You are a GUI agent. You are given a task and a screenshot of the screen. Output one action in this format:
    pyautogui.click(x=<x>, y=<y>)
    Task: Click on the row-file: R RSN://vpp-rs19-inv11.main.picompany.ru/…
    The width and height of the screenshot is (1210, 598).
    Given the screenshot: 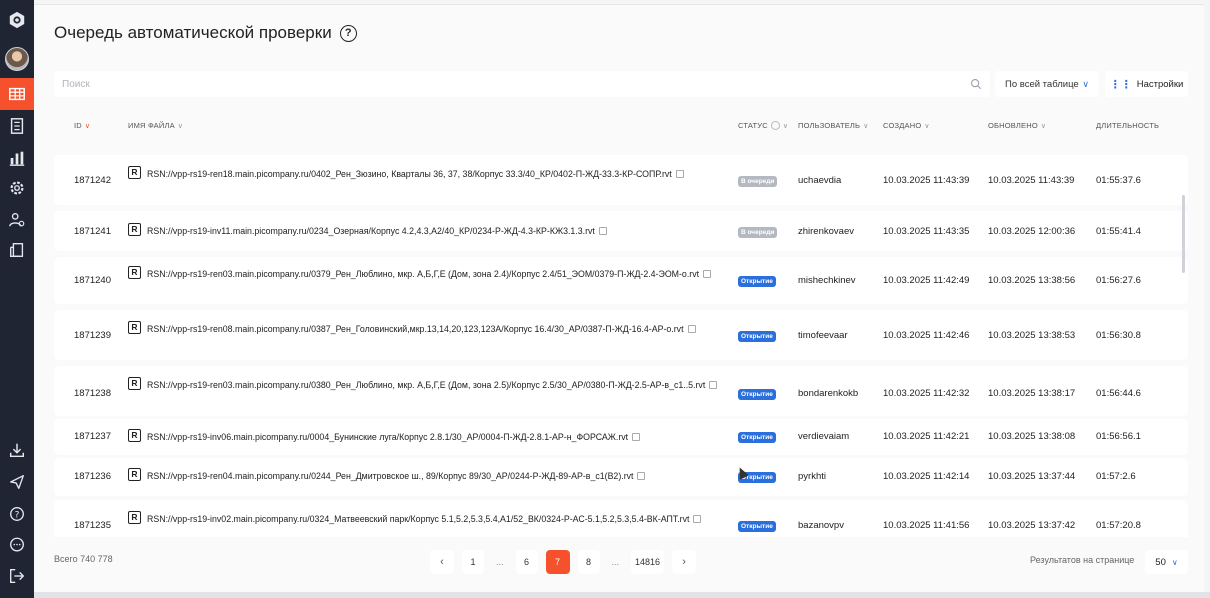 What is the action you would take?
    pyautogui.click(x=423, y=230)
    